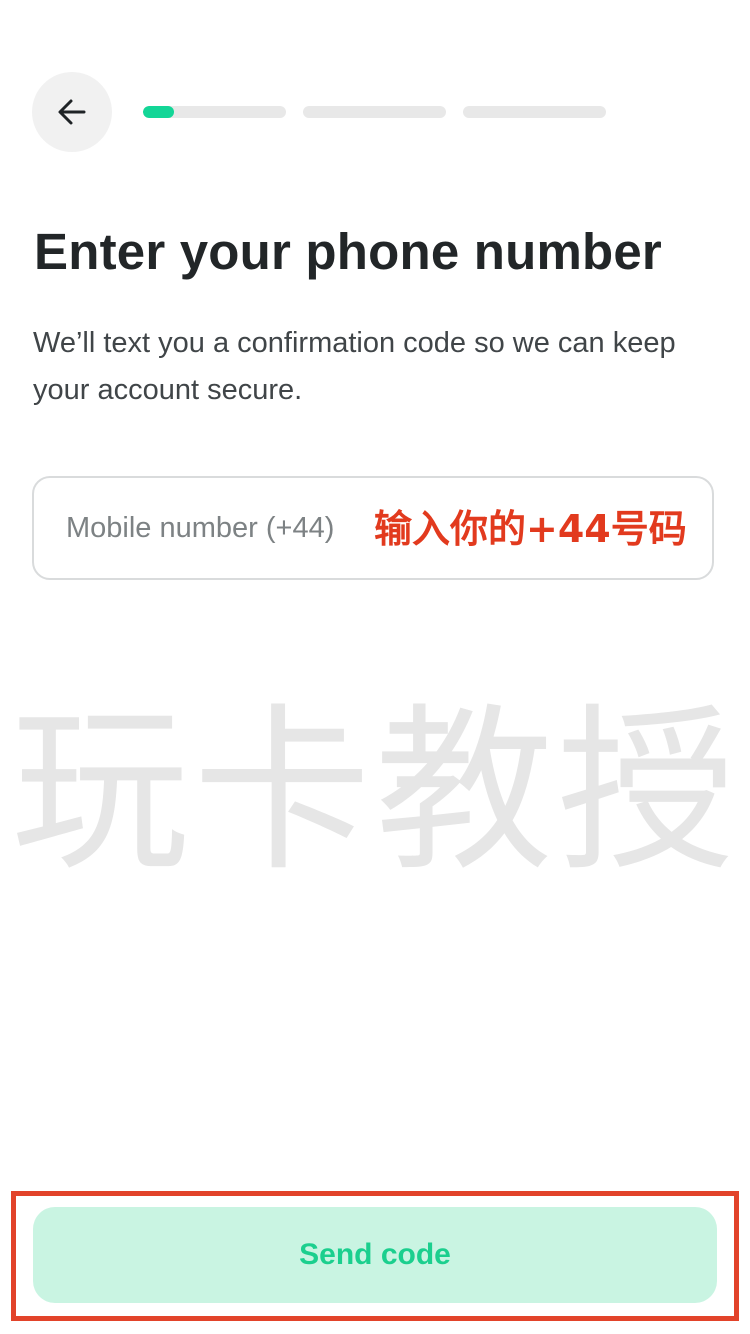 This screenshot has height=1334, width=750. I want to click on instruction-annotation: 输入你的+44号码, so click(530, 529).